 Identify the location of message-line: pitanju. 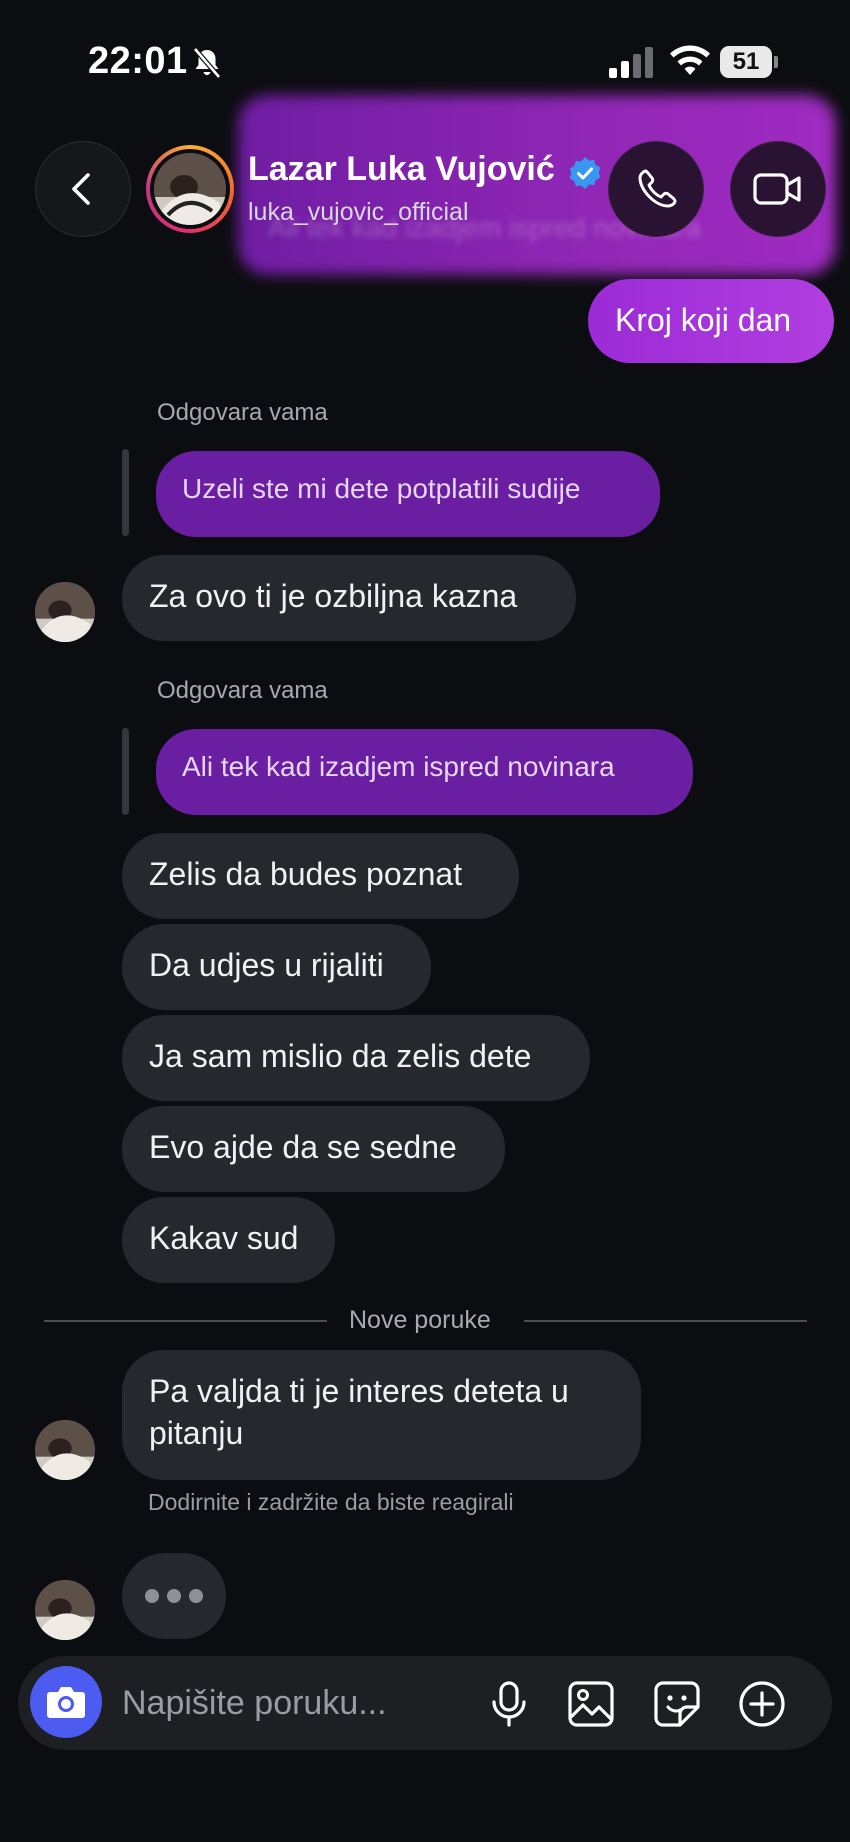
(196, 1433).